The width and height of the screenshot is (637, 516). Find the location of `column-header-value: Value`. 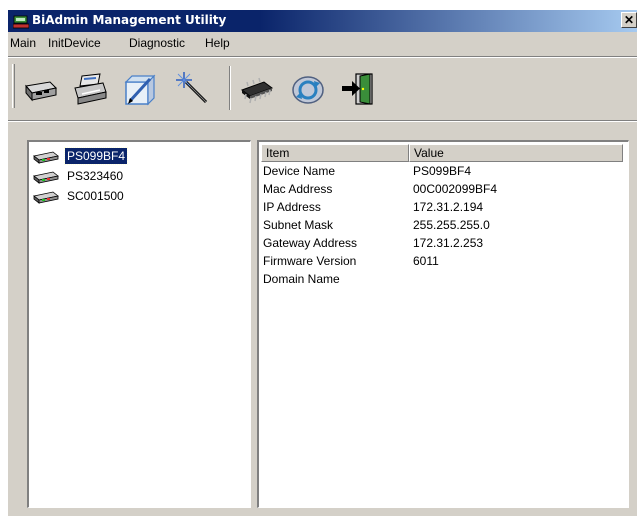

column-header-value: Value is located at coordinates (516, 153).